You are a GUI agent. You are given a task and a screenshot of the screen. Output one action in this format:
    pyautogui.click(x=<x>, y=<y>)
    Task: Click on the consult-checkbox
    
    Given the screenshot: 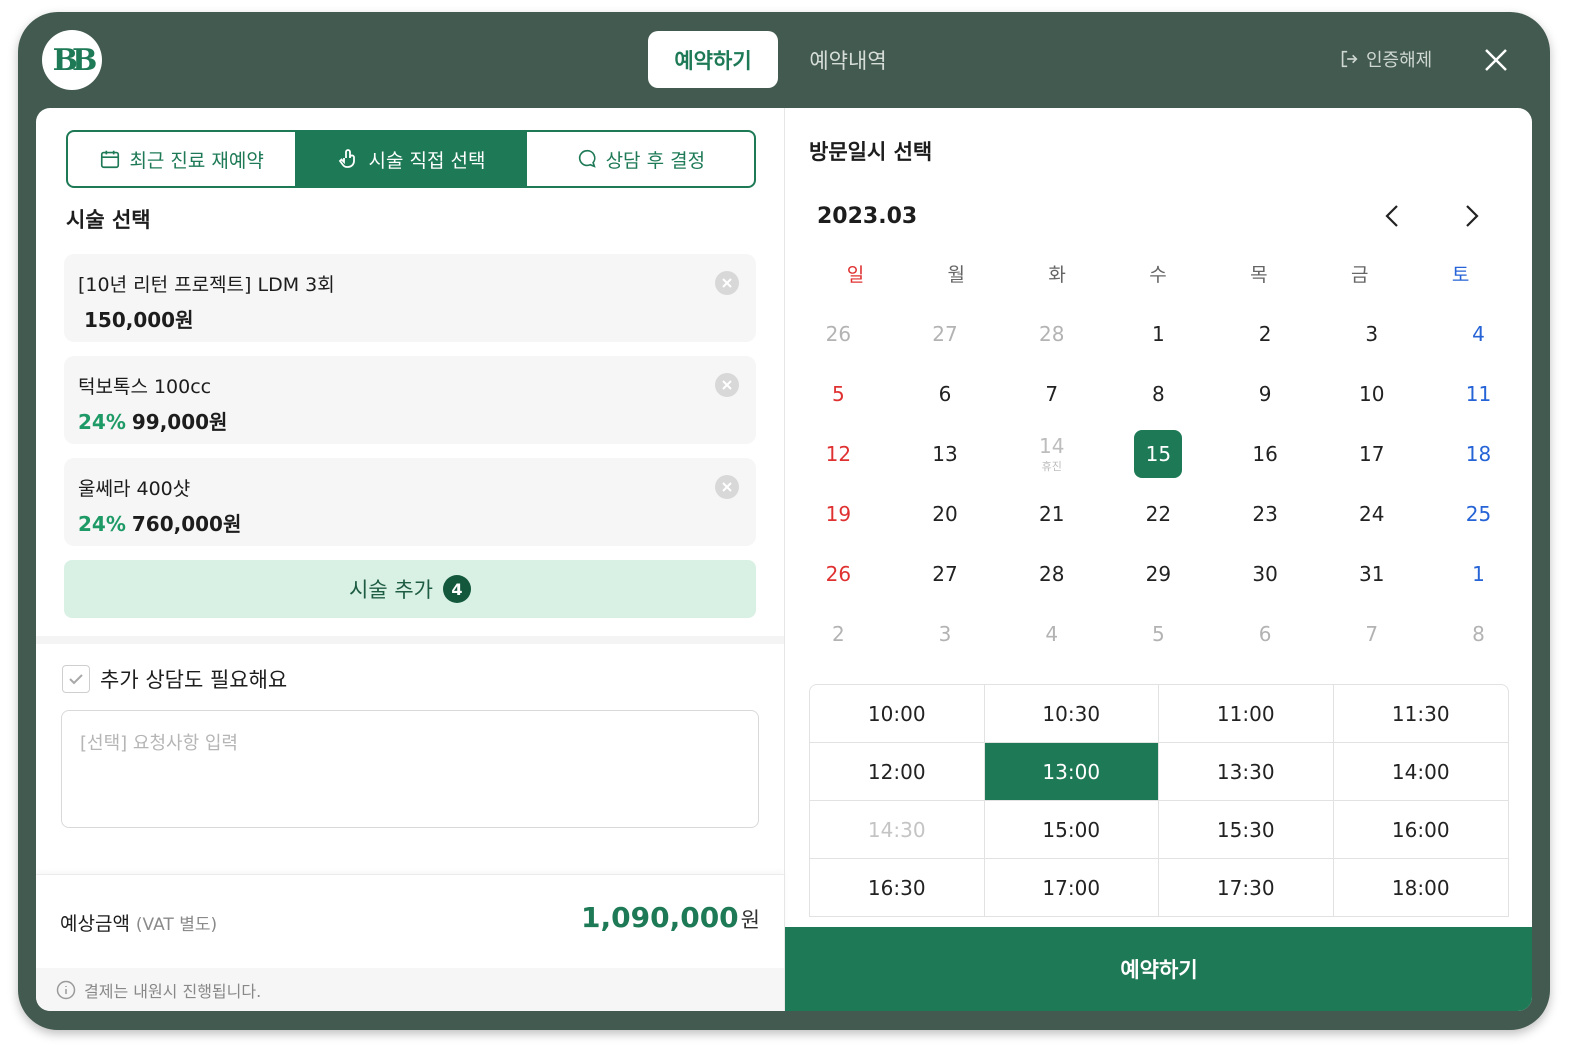 What is the action you would take?
    pyautogui.click(x=76, y=679)
    